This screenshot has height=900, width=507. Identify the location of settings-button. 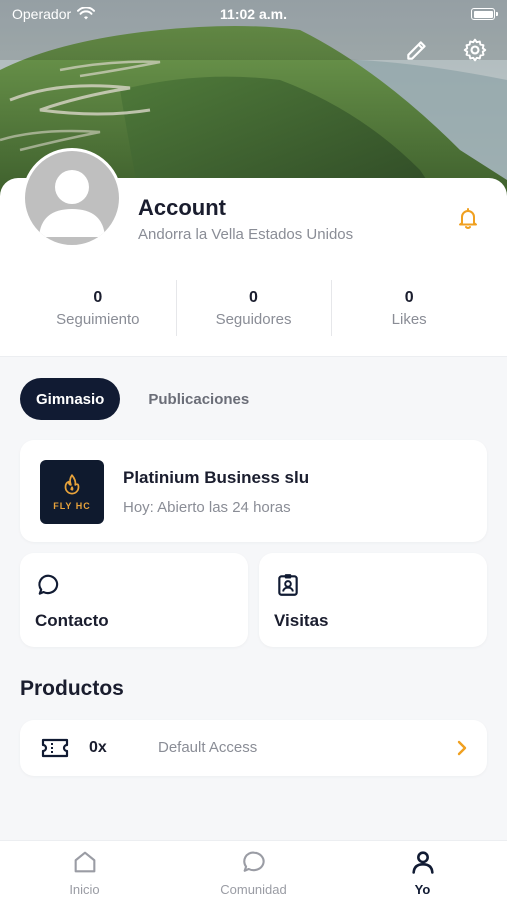
(475, 50).